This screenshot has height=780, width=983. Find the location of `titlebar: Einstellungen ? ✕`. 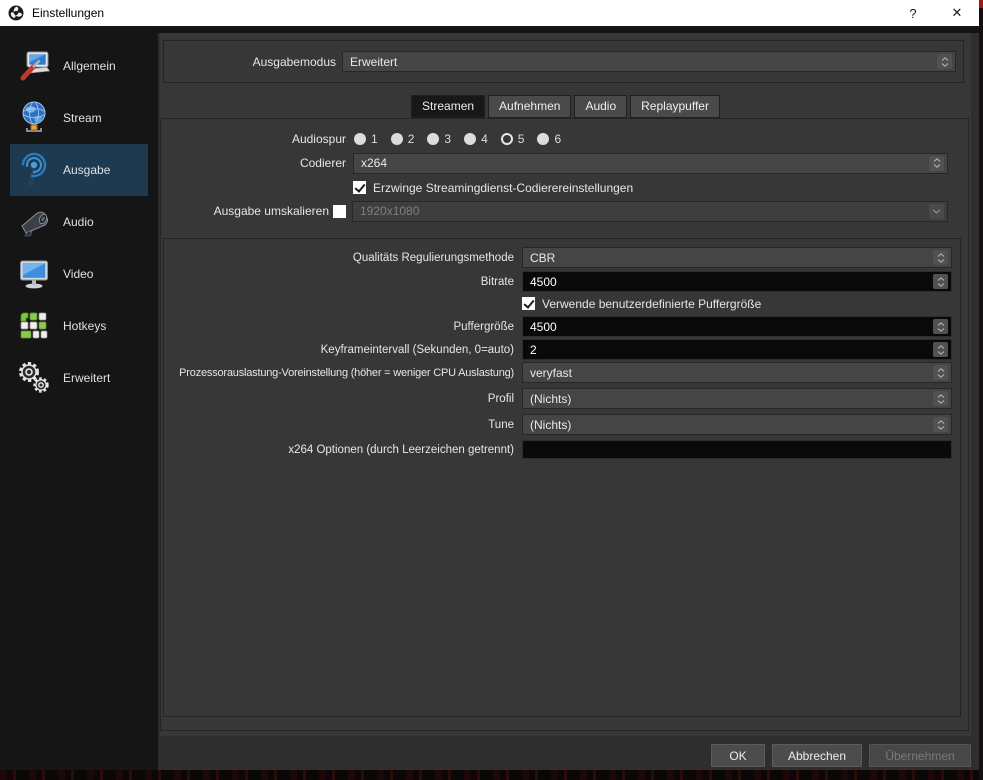

titlebar: Einstellungen ? ✕ is located at coordinates (489, 13).